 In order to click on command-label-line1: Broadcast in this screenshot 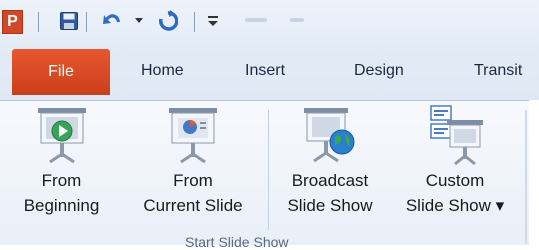, I will do `click(330, 180)`.